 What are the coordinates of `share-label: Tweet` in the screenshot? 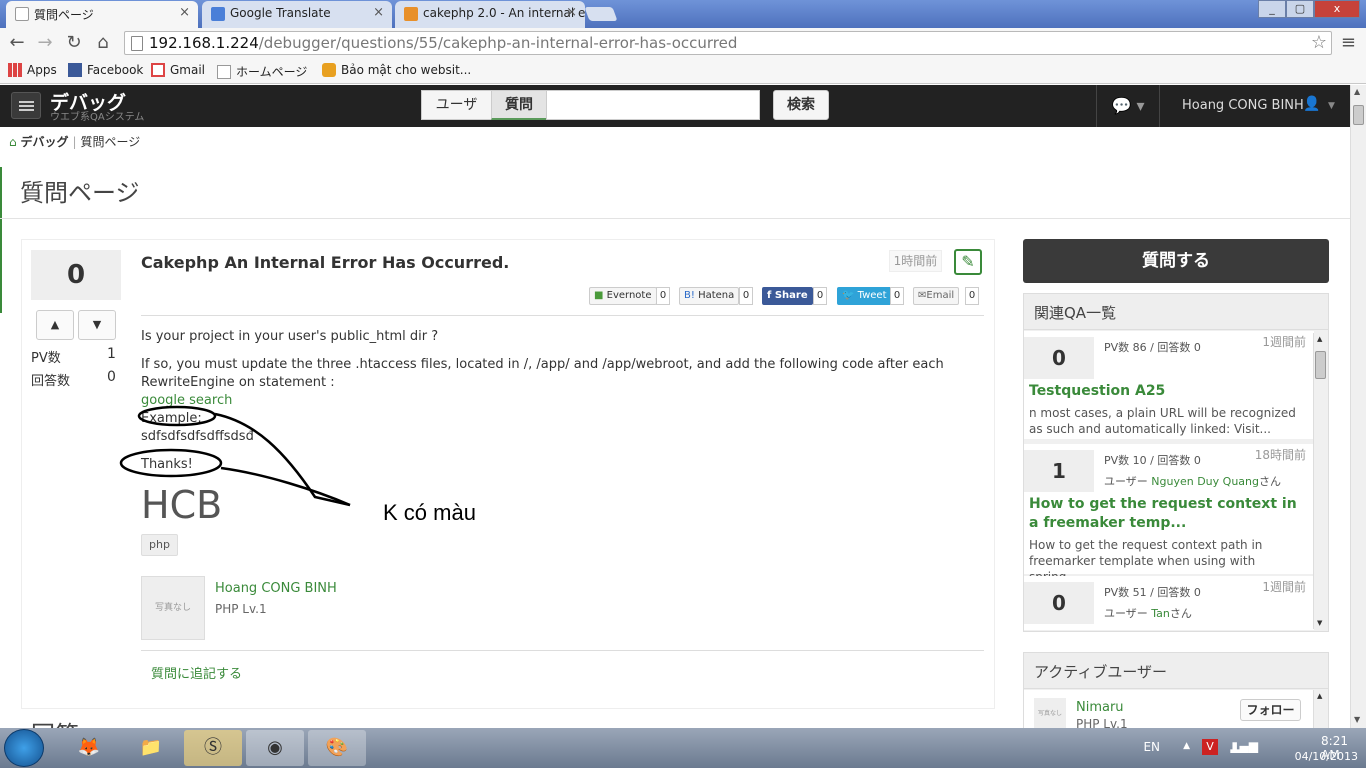 It's located at (872, 295).